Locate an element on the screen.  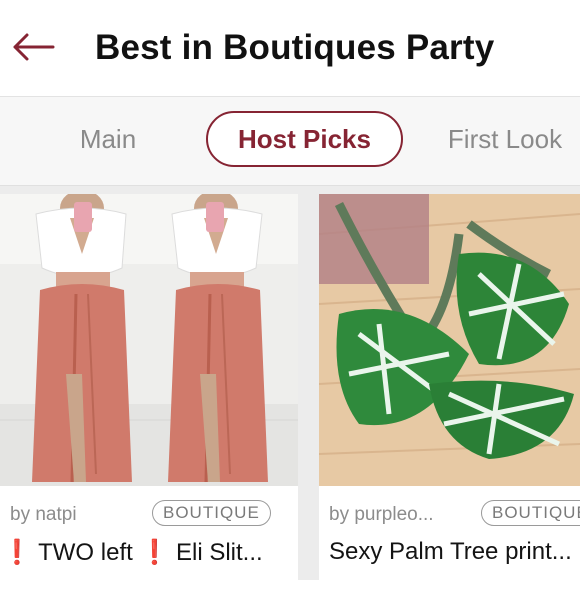
page-title: Best in Boutiques Party is located at coordinates (295, 47).